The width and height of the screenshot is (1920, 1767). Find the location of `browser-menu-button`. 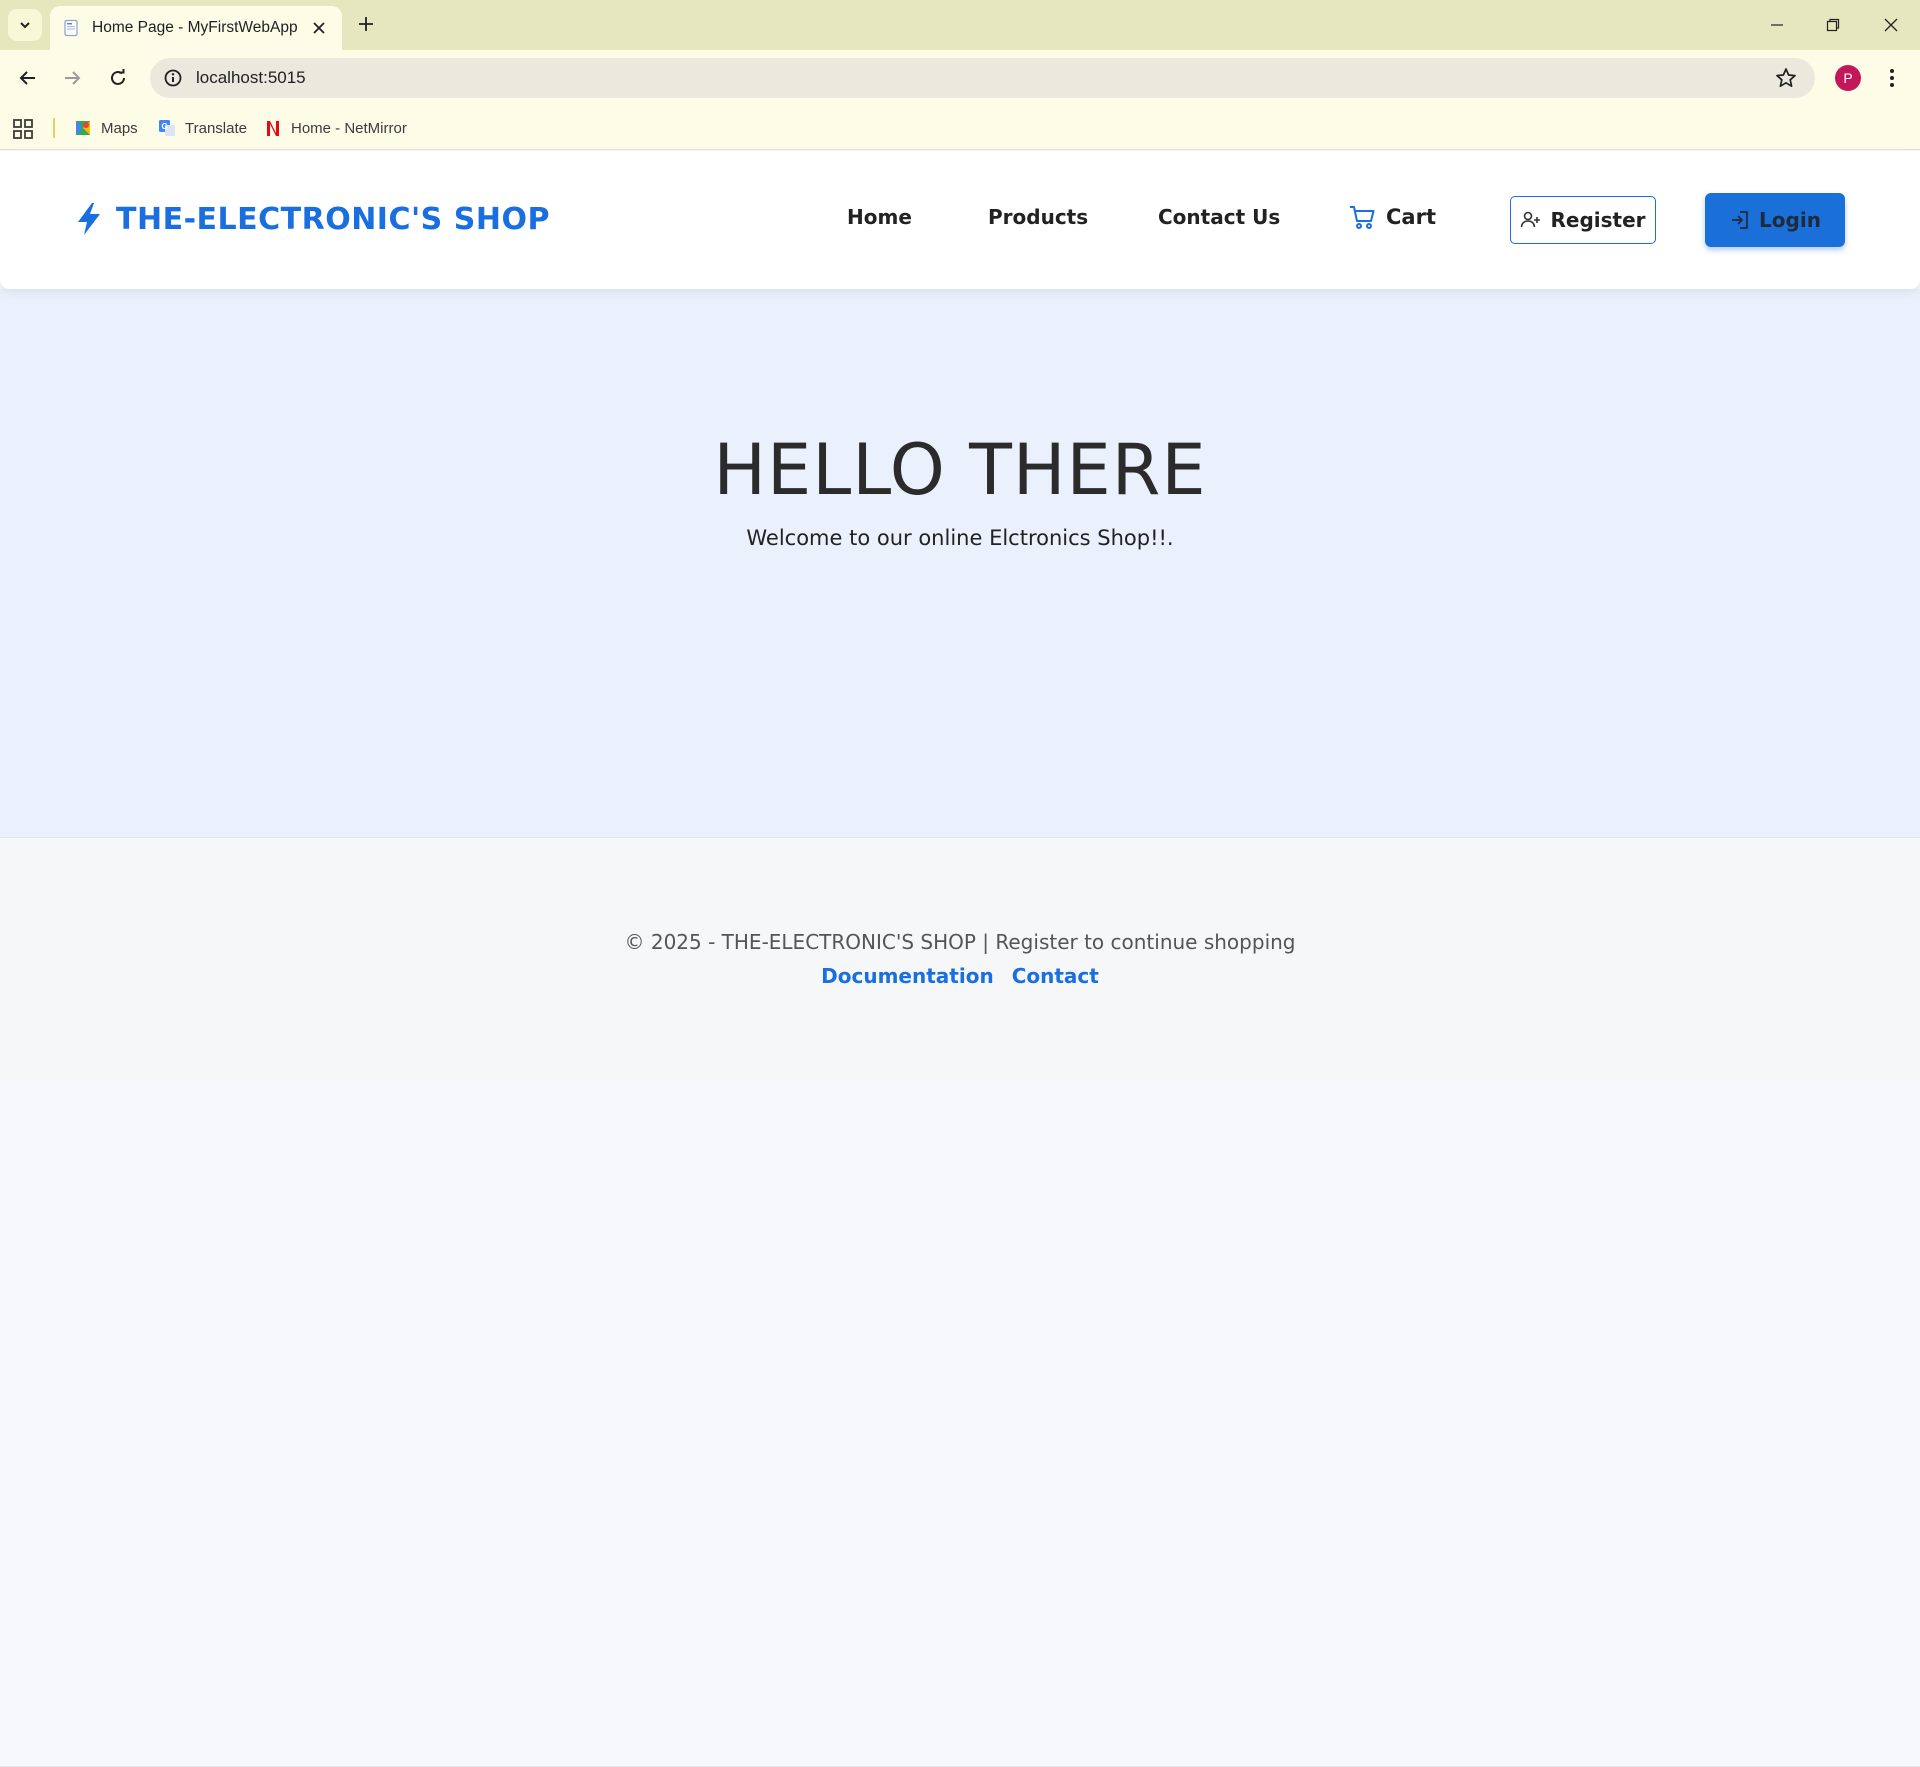

browser-menu-button is located at coordinates (1892, 78).